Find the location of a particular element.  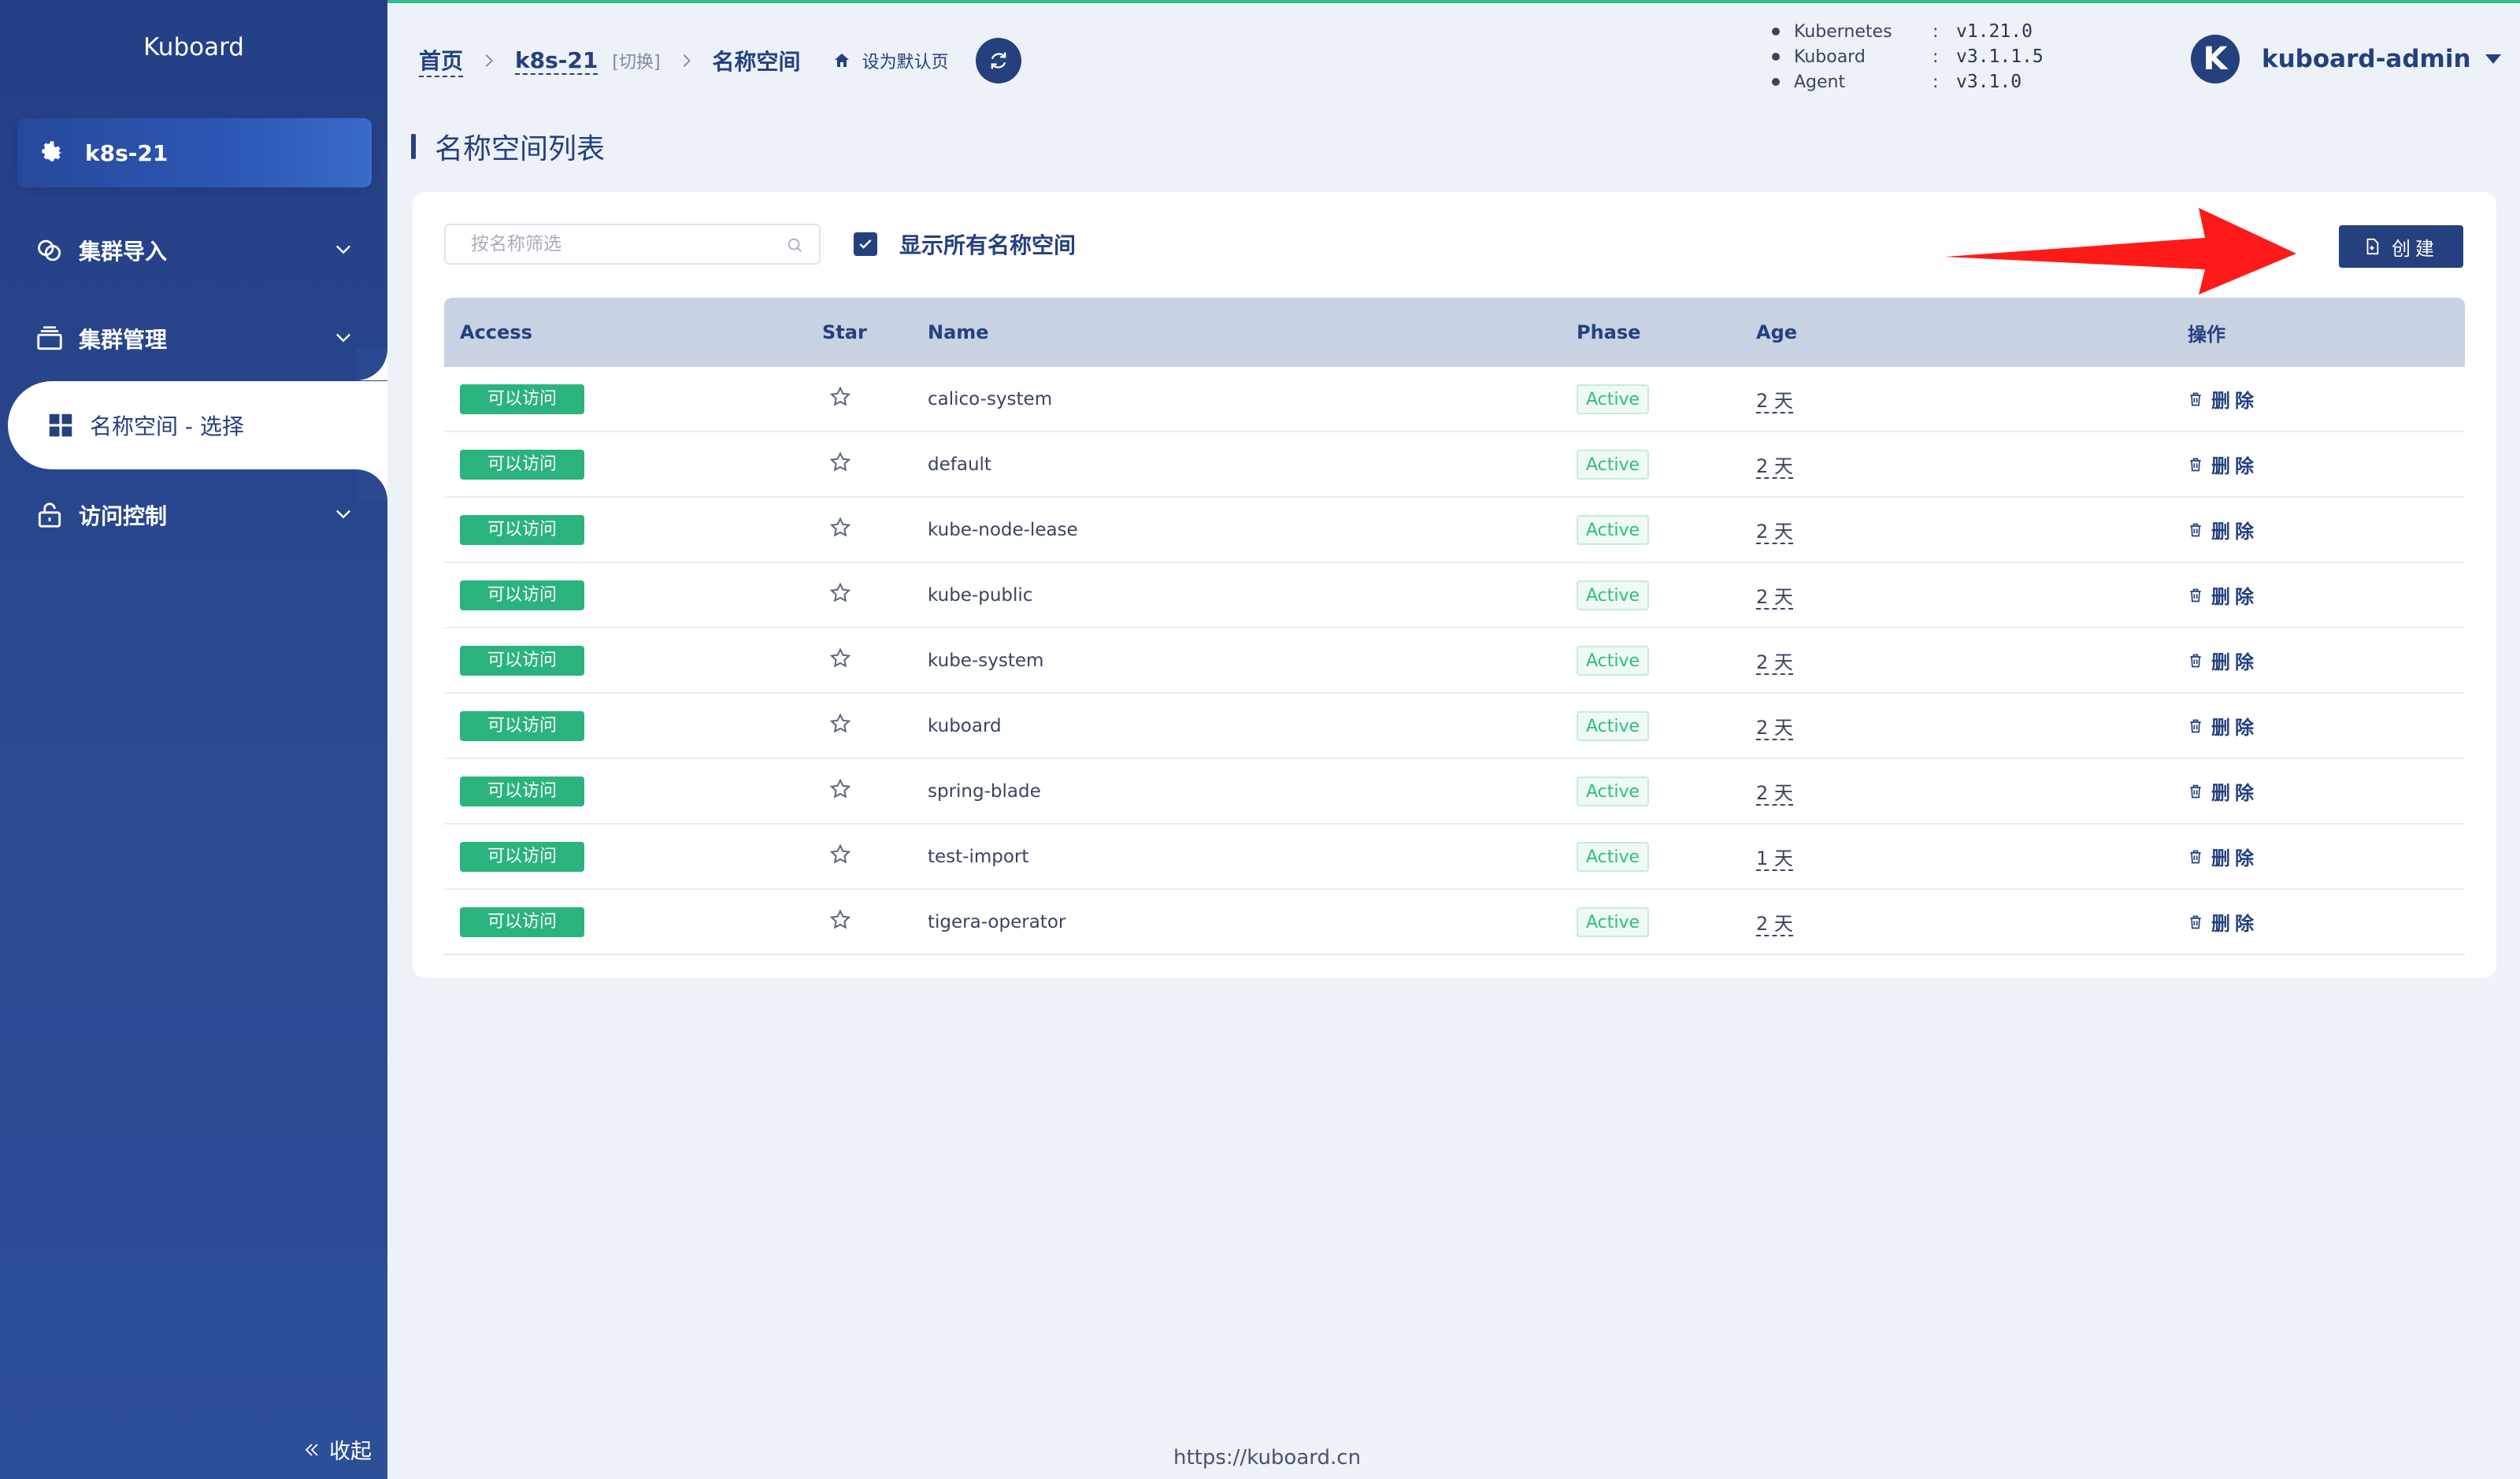

avatar: K is located at coordinates (2215, 59).